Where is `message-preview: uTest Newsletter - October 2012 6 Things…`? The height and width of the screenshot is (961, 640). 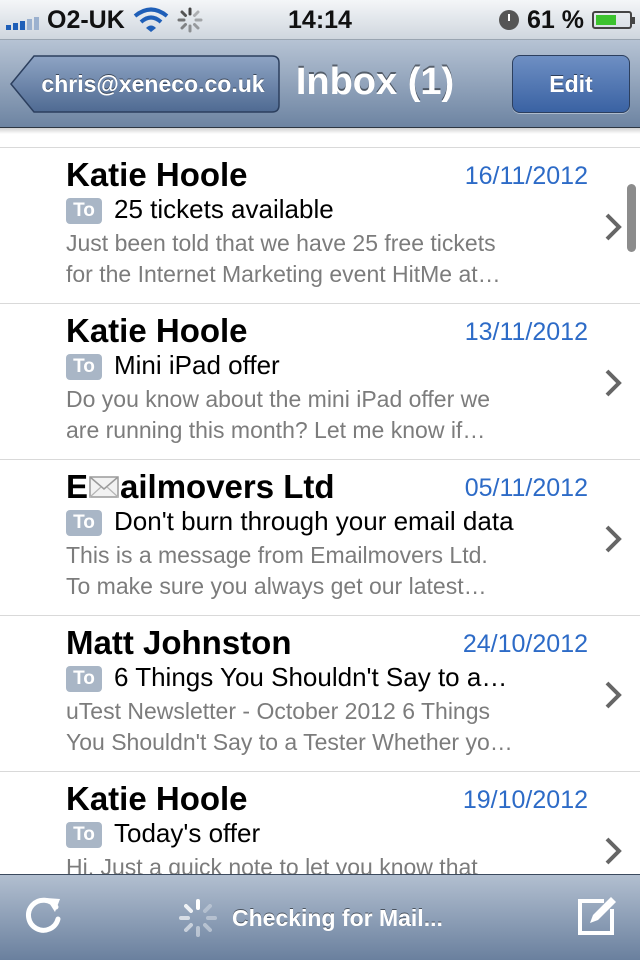 message-preview: uTest Newsletter - October 2012 6 Things… is located at coordinates (316, 727).